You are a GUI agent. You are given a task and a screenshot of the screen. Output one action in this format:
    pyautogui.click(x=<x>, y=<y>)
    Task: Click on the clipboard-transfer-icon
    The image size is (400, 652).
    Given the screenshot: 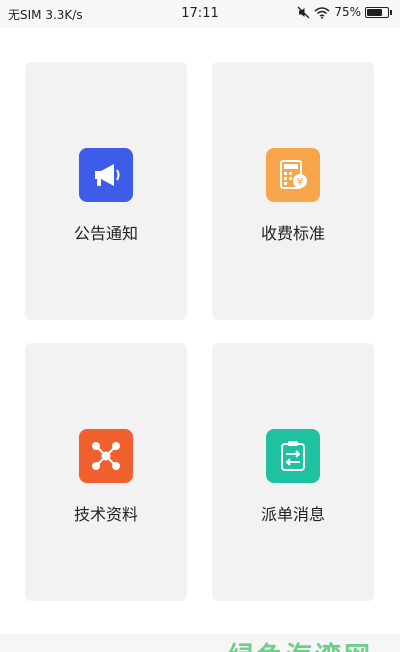 What is the action you would take?
    pyautogui.click(x=293, y=456)
    